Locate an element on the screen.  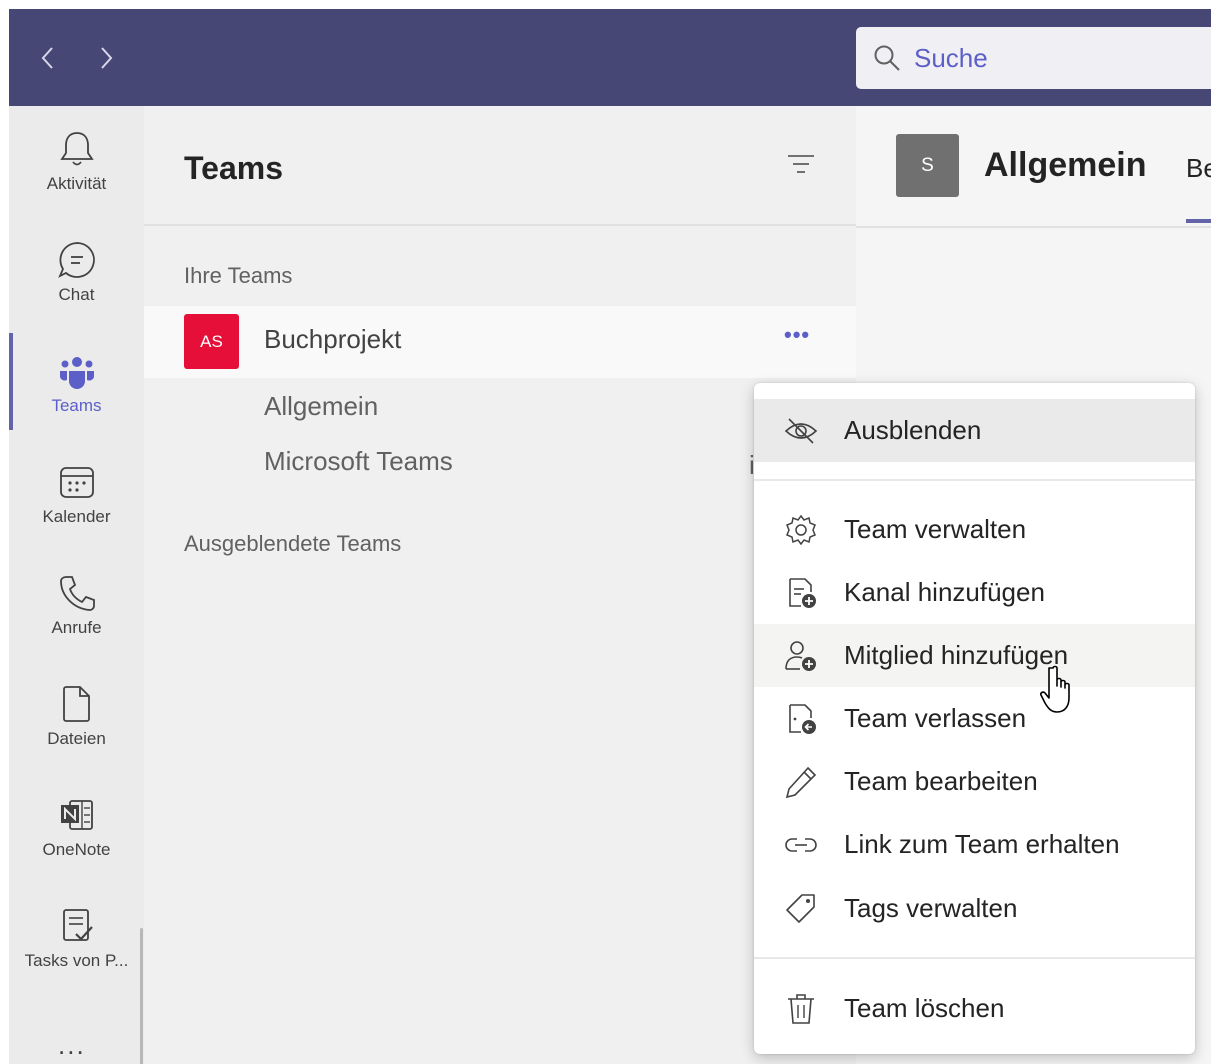
channel-title: Allgemein is located at coordinates (1065, 165).